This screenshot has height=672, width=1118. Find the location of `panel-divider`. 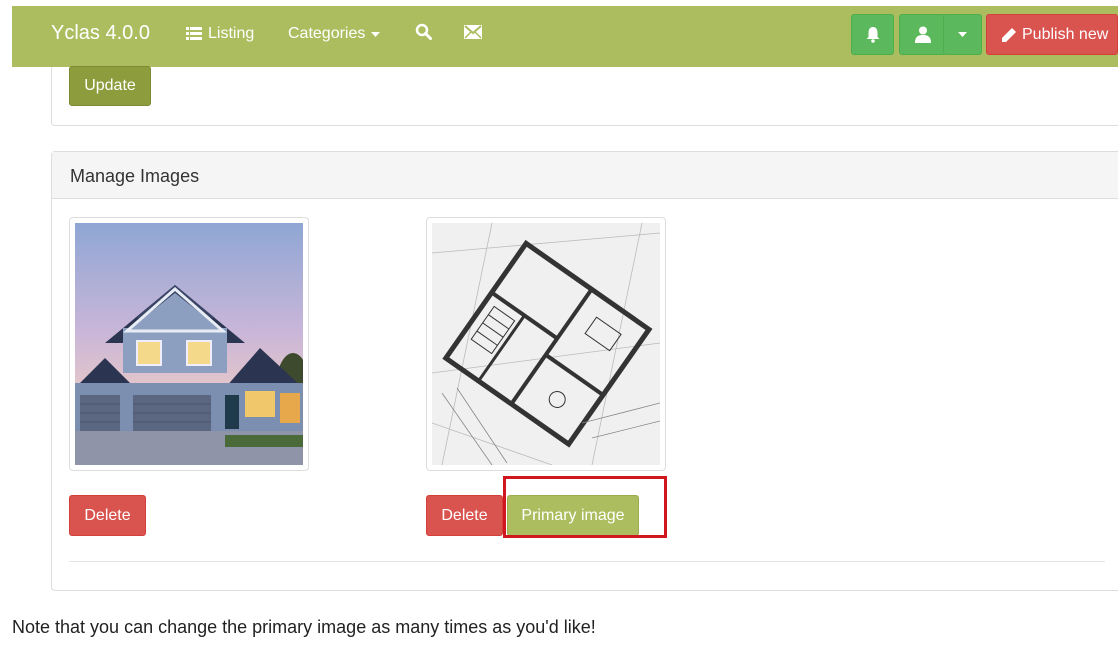

panel-divider is located at coordinates (587, 561).